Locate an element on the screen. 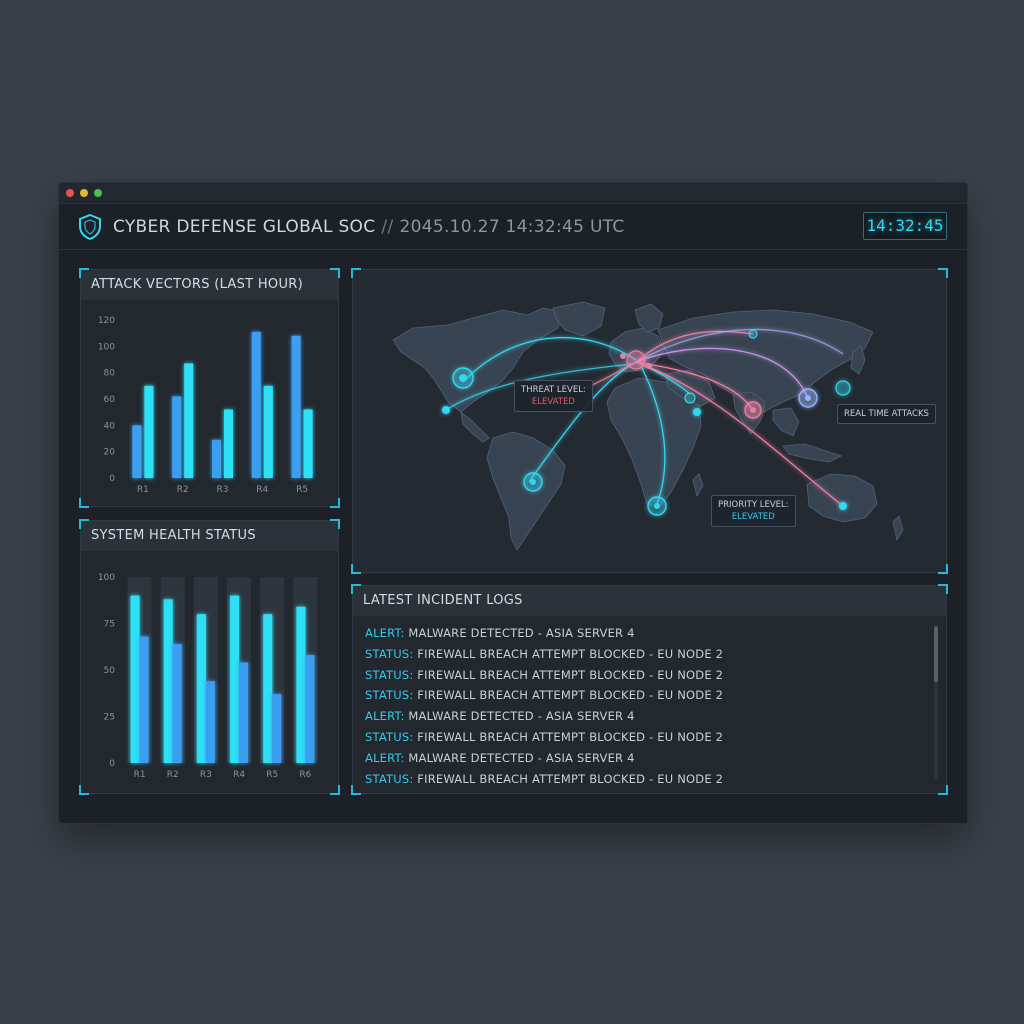 The width and height of the screenshot is (1024, 1024). real-time-attacks-label: REAL TIME ATTACKS is located at coordinates (886, 414).